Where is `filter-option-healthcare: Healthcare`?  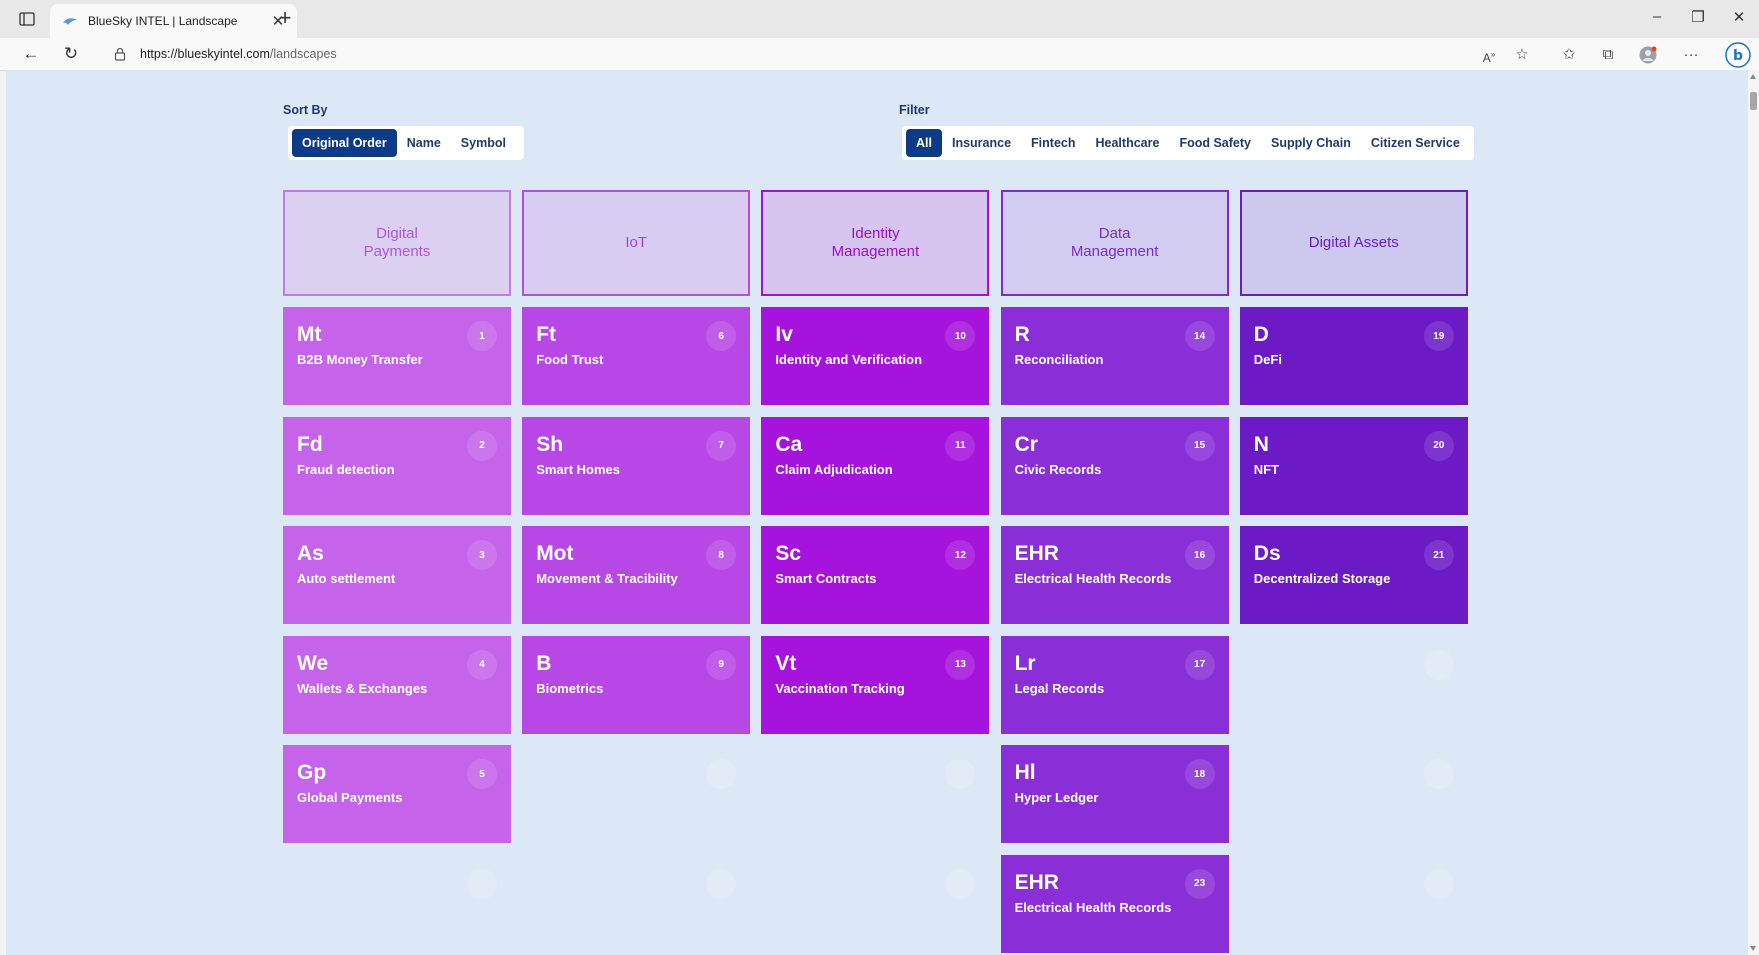
filter-option-healthcare: Healthcare is located at coordinates (1128, 143).